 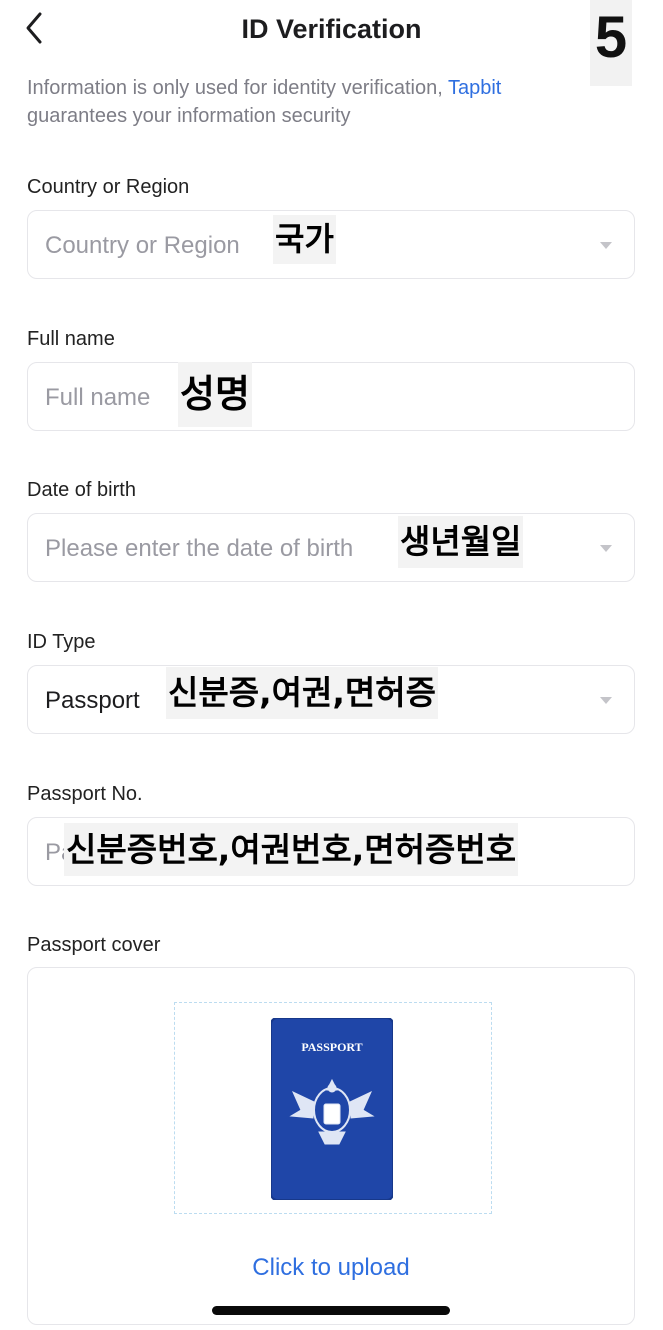 I want to click on id-type-label: ID Type, so click(x=61, y=642).